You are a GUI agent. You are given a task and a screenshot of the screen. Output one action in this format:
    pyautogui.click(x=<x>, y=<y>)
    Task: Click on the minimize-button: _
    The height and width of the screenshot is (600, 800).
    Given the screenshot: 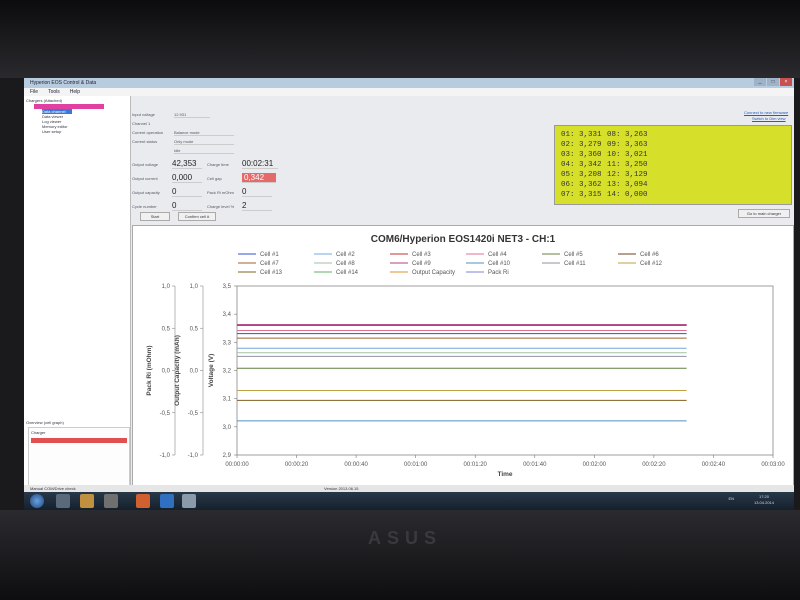 What is the action you would take?
    pyautogui.click(x=760, y=82)
    